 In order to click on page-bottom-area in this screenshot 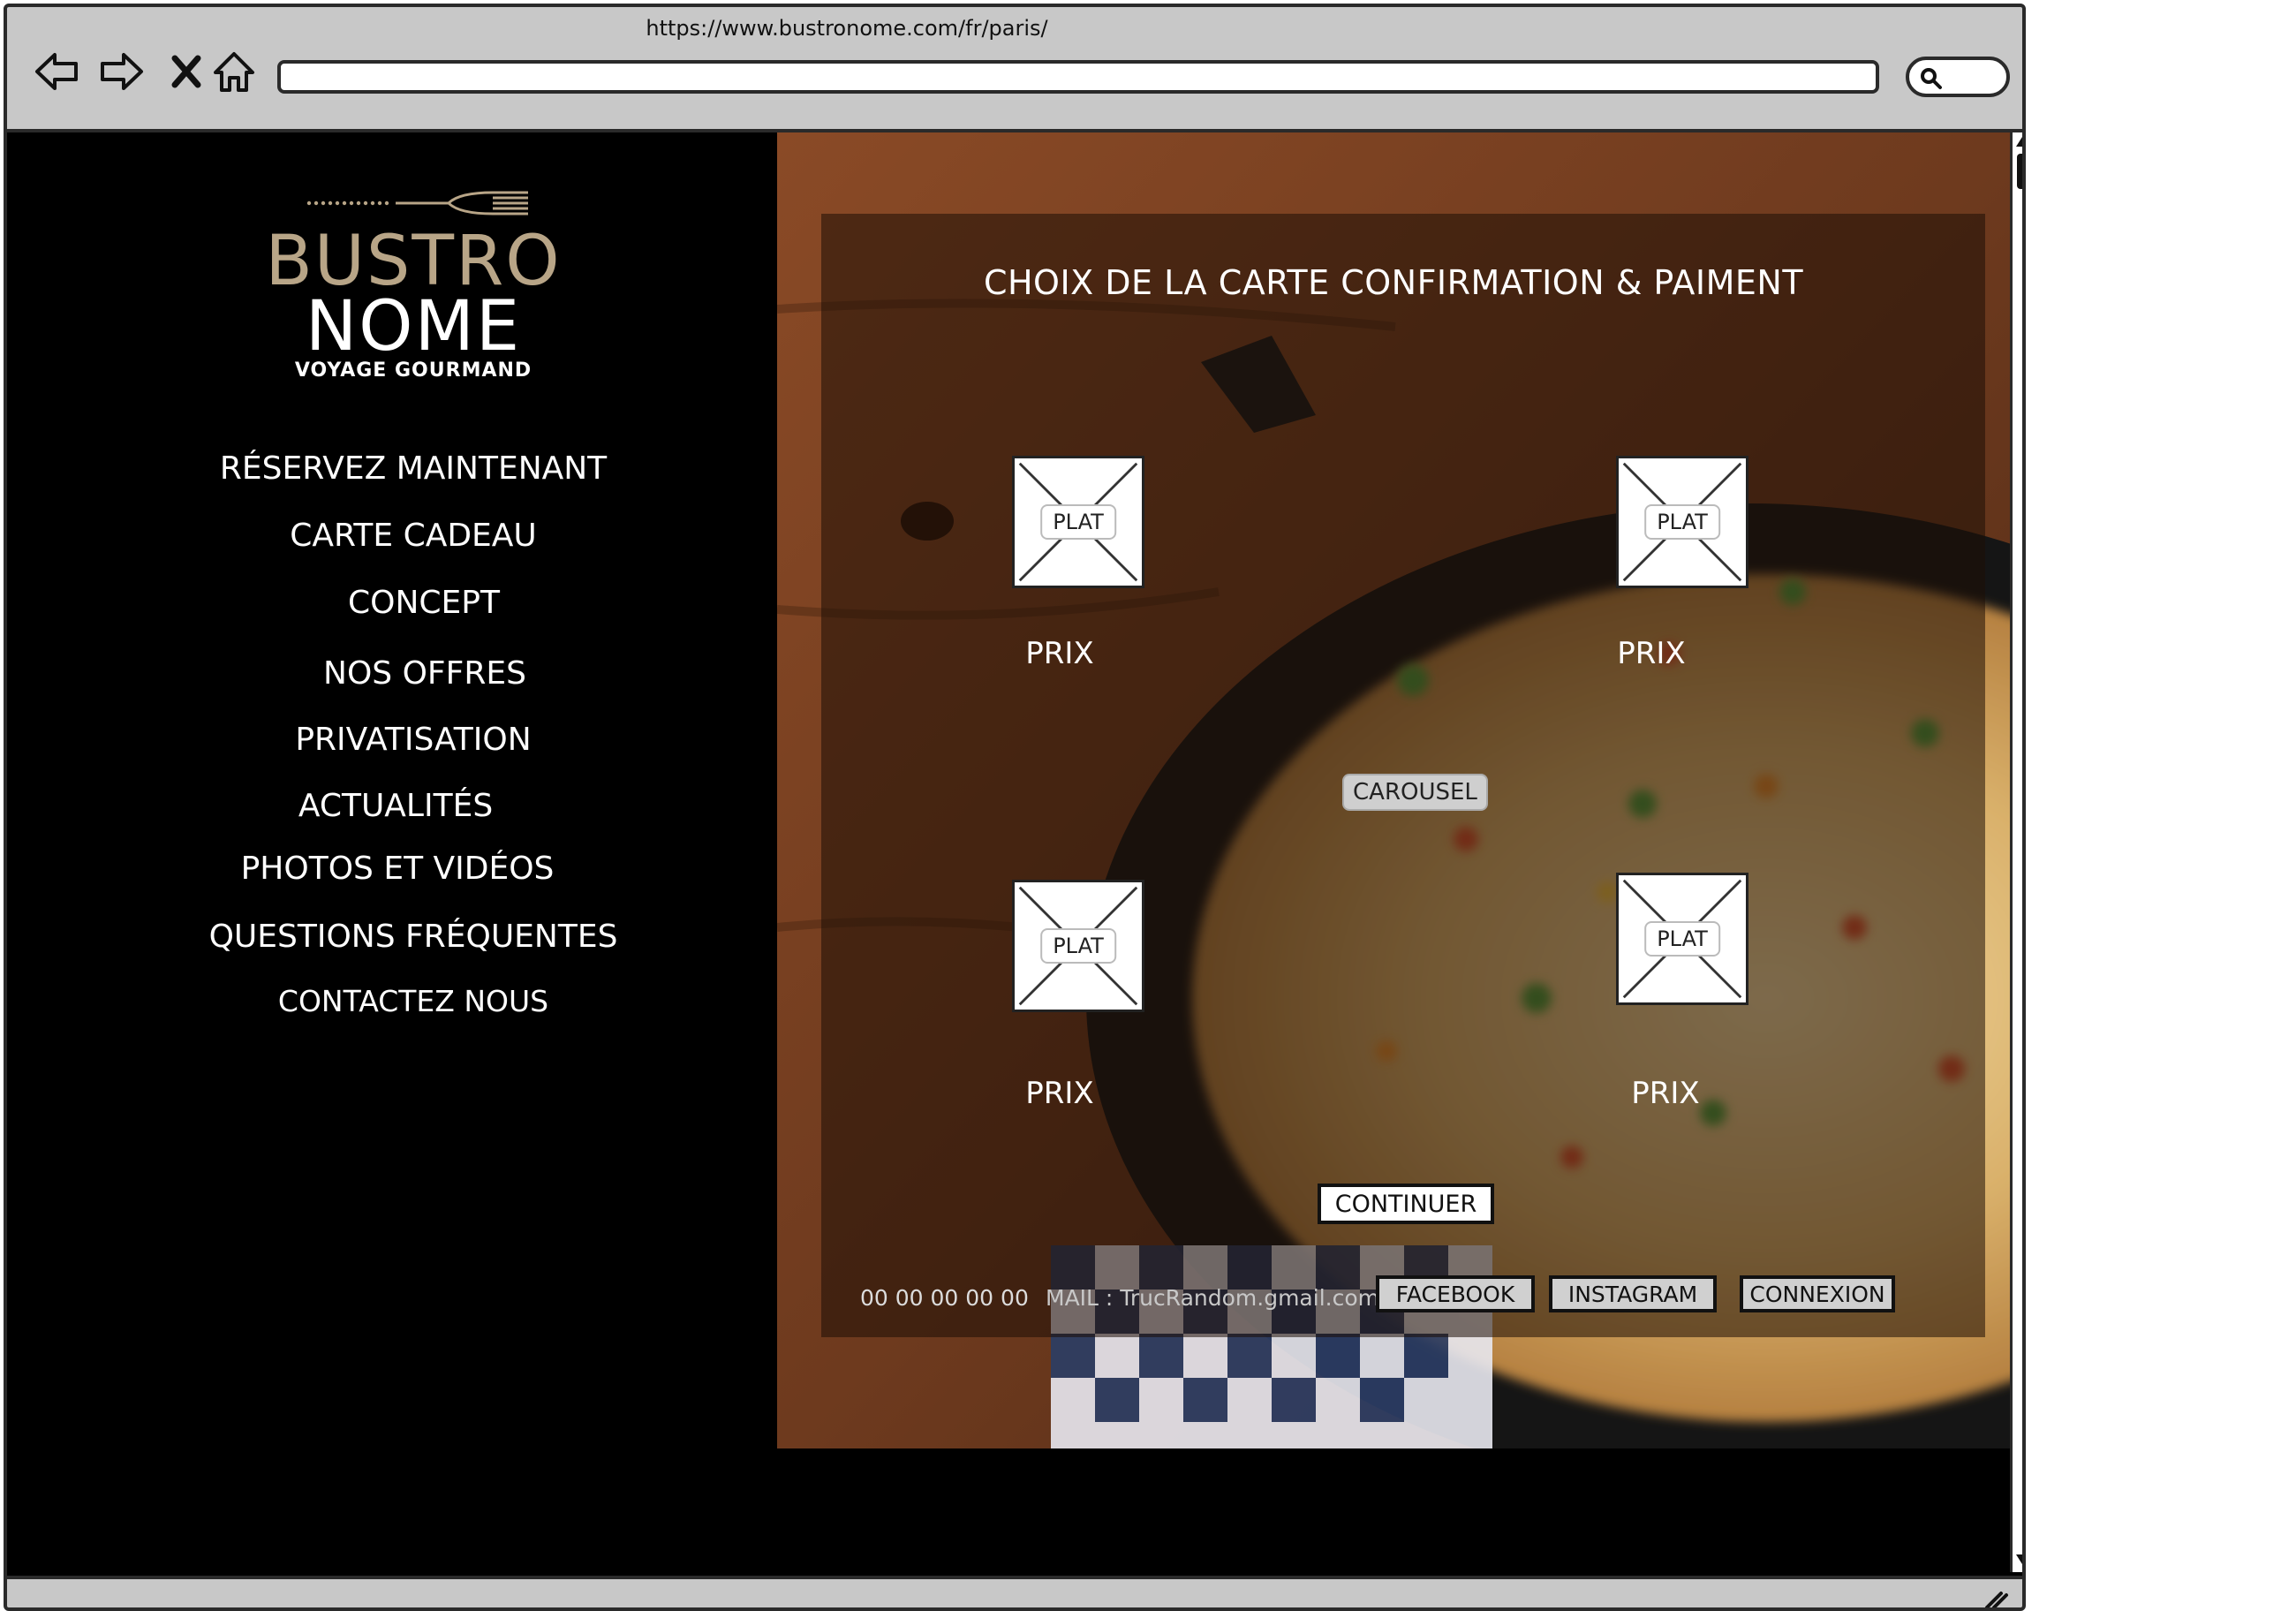, I will do `click(1008, 1512)`.